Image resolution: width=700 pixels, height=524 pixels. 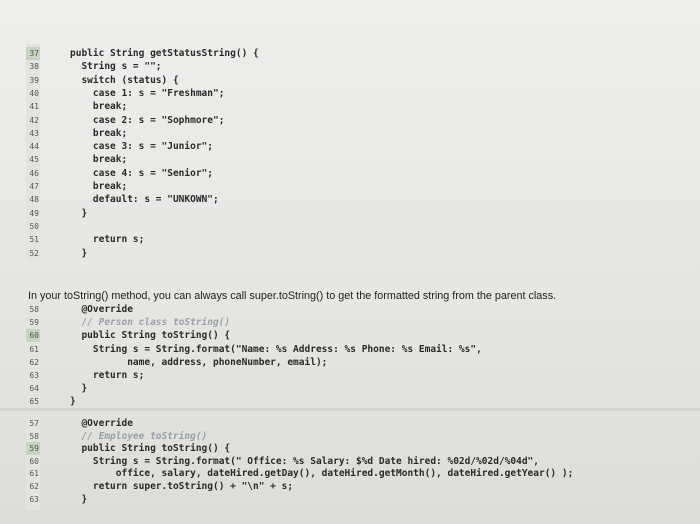 I want to click on line-number: 50, so click(x=34, y=226).